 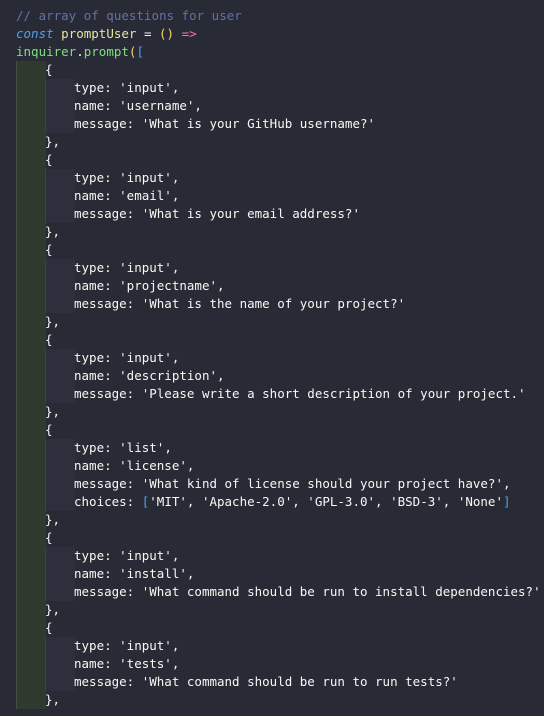 What do you see at coordinates (153, 573) in the screenshot?
I see `code-token: 'install'` at bounding box center [153, 573].